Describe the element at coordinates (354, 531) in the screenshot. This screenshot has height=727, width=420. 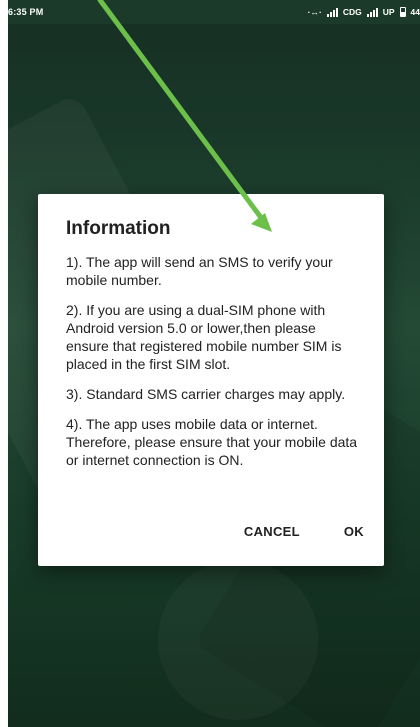
I see `ok-button: OK` at that location.